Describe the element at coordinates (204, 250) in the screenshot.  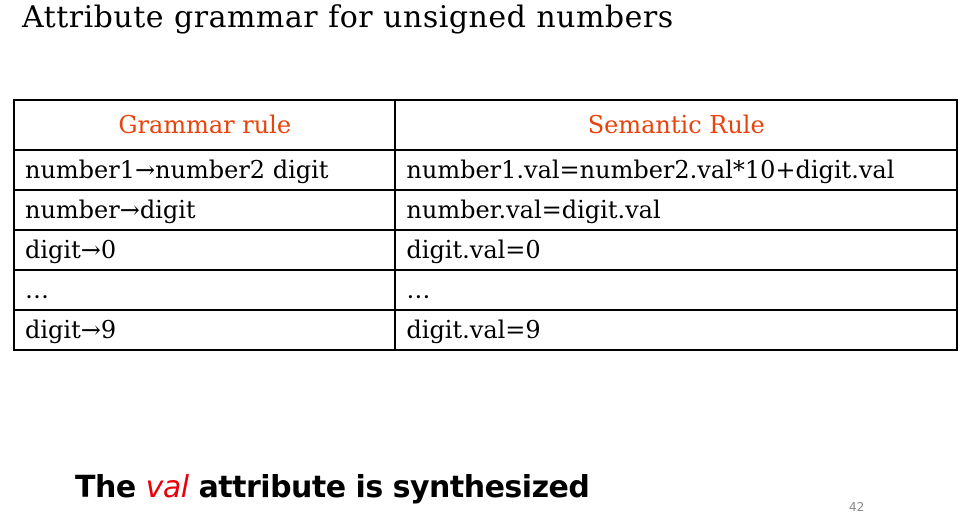
I see `grammar-rule-cell: digit→0` at that location.